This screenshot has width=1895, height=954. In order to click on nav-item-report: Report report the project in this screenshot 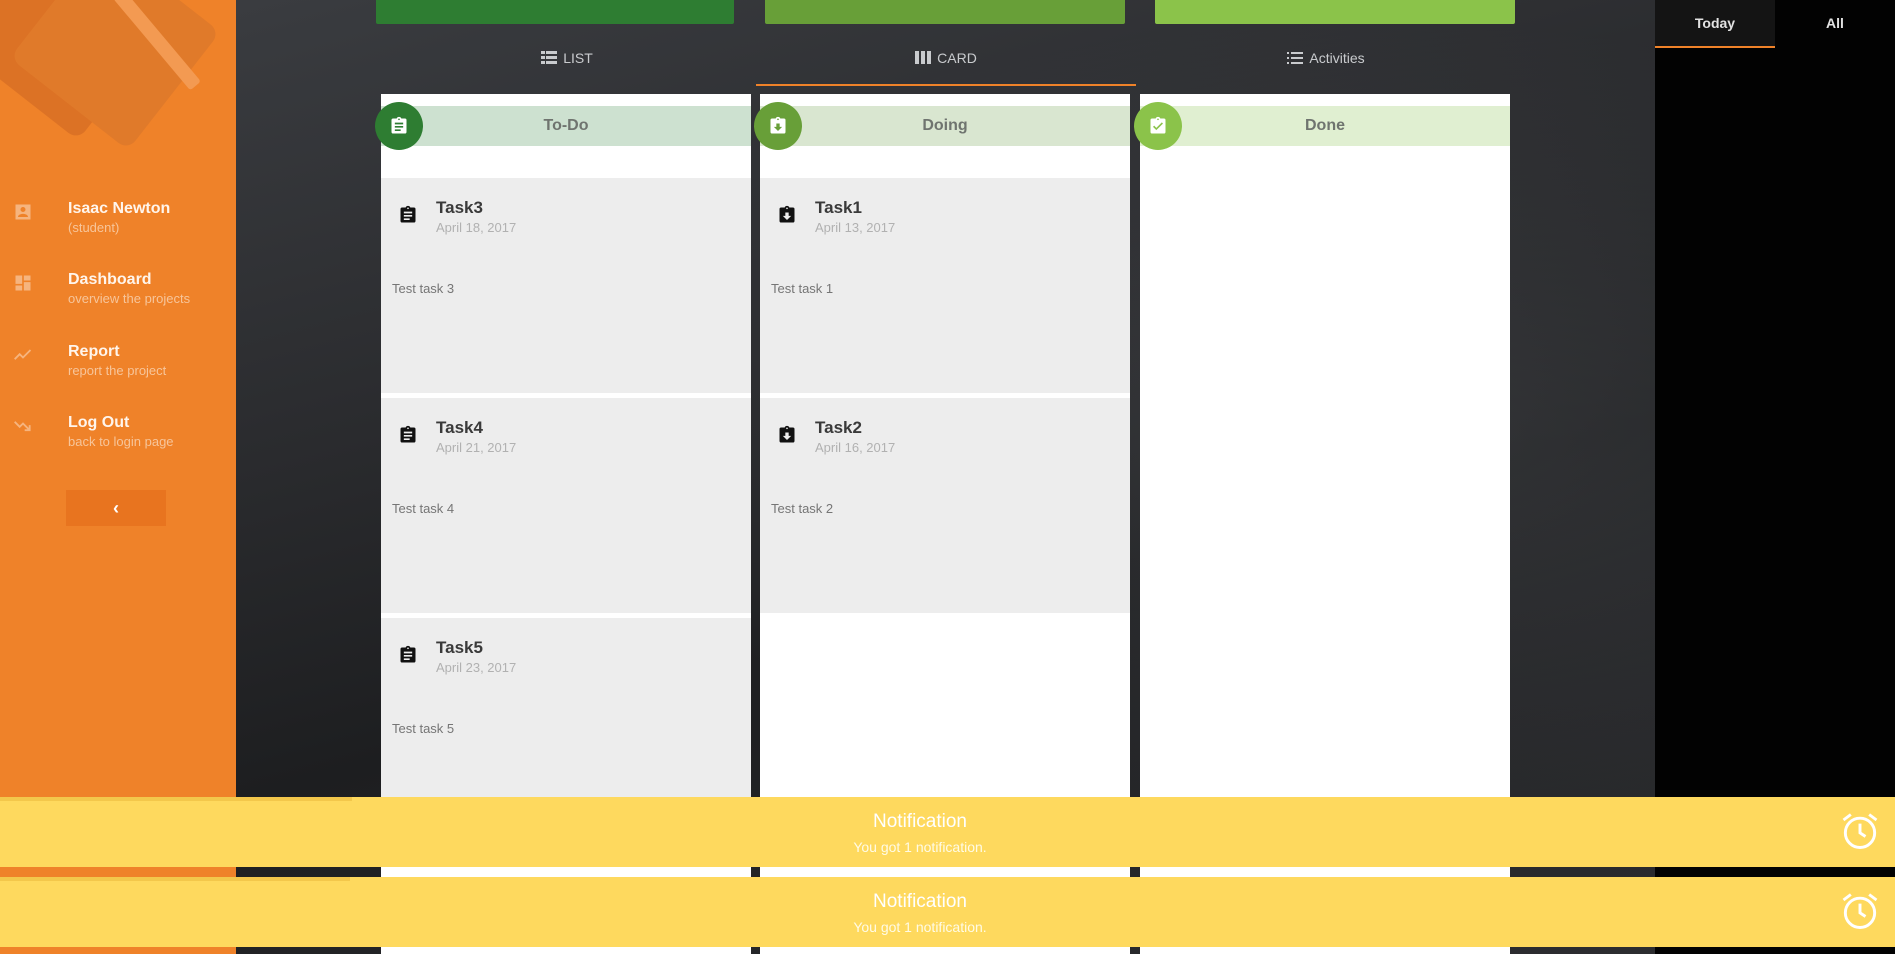, I will do `click(118, 369)`.